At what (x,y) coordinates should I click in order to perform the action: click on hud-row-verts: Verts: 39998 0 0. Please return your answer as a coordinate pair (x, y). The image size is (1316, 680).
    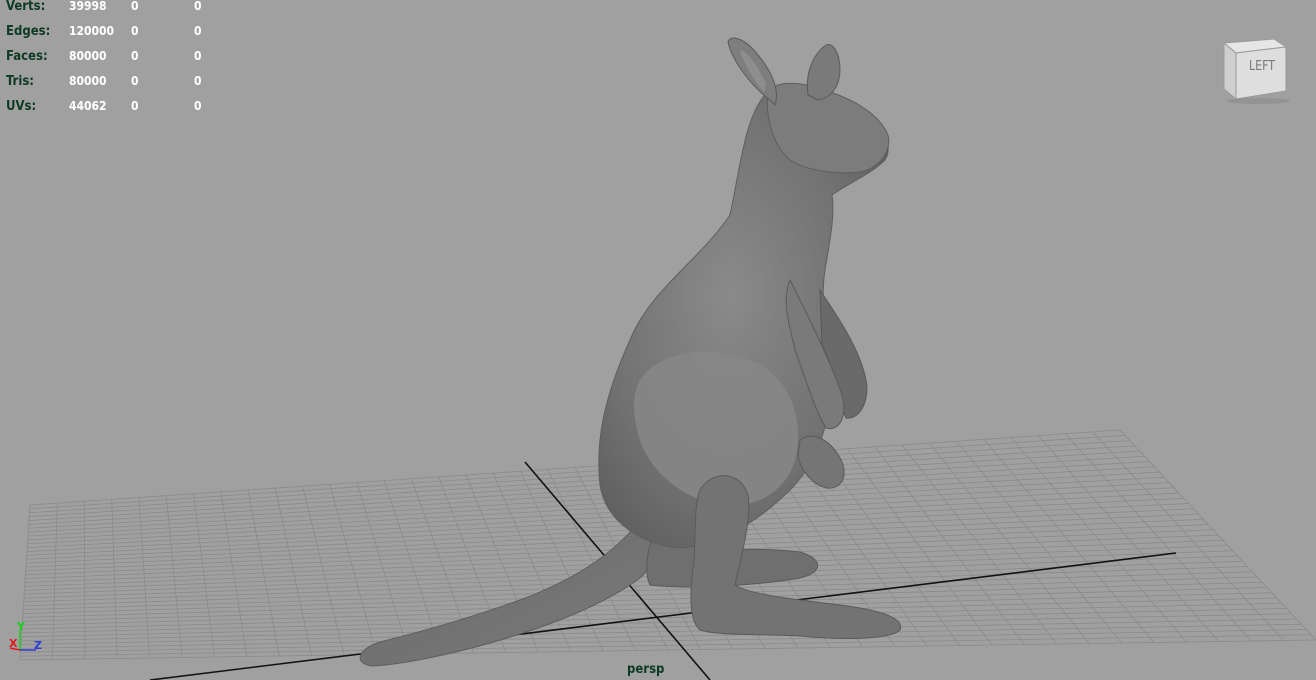
    Looking at the image, I should click on (111, 9).